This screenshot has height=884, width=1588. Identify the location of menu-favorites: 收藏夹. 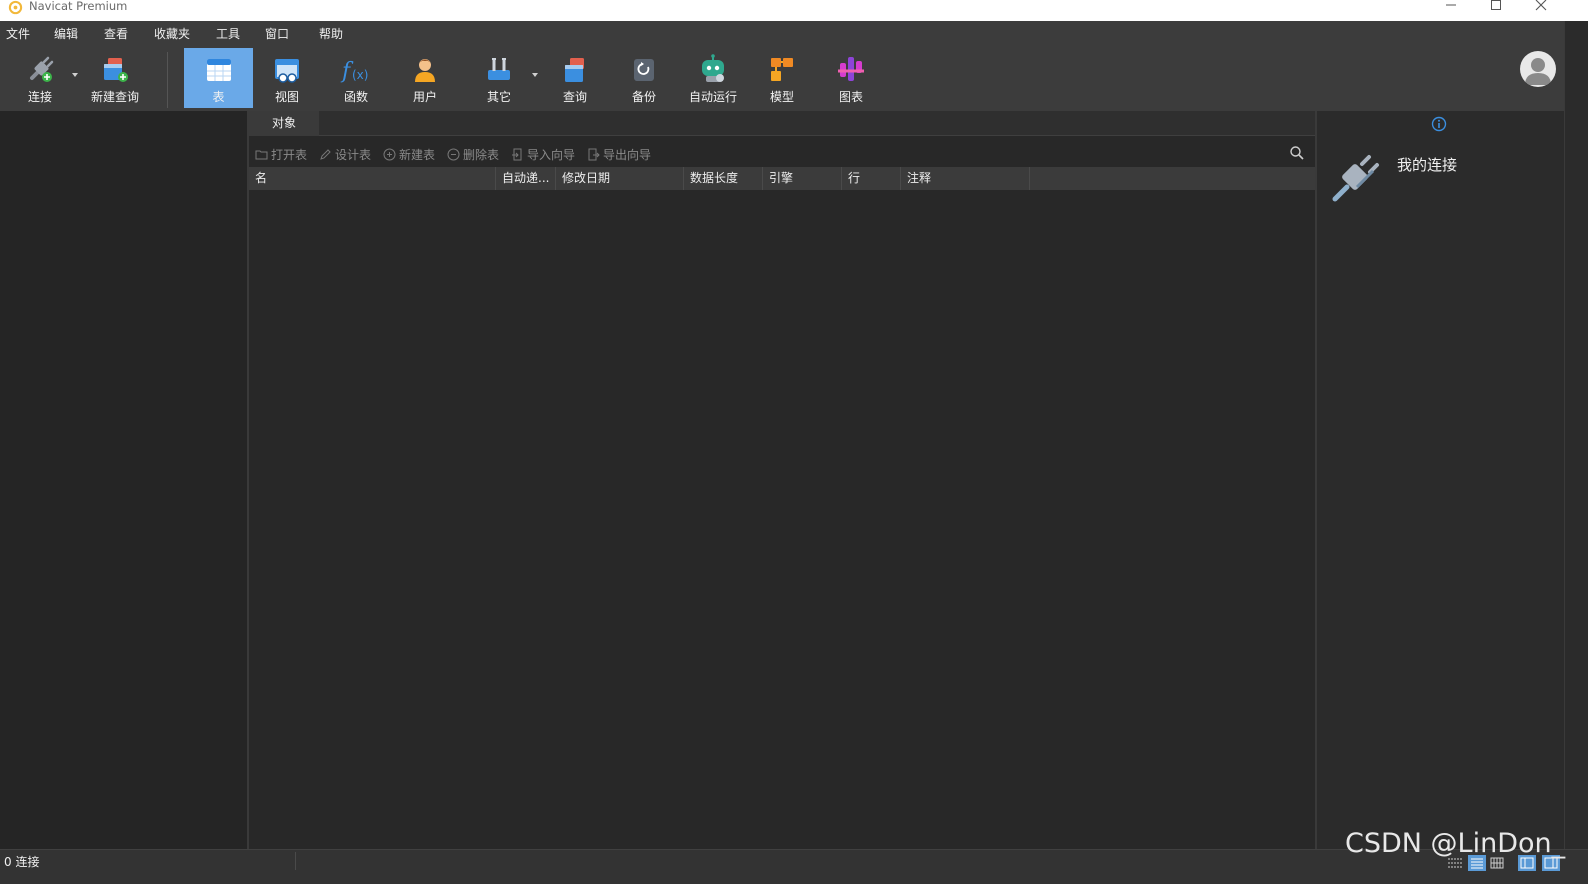
(172, 34).